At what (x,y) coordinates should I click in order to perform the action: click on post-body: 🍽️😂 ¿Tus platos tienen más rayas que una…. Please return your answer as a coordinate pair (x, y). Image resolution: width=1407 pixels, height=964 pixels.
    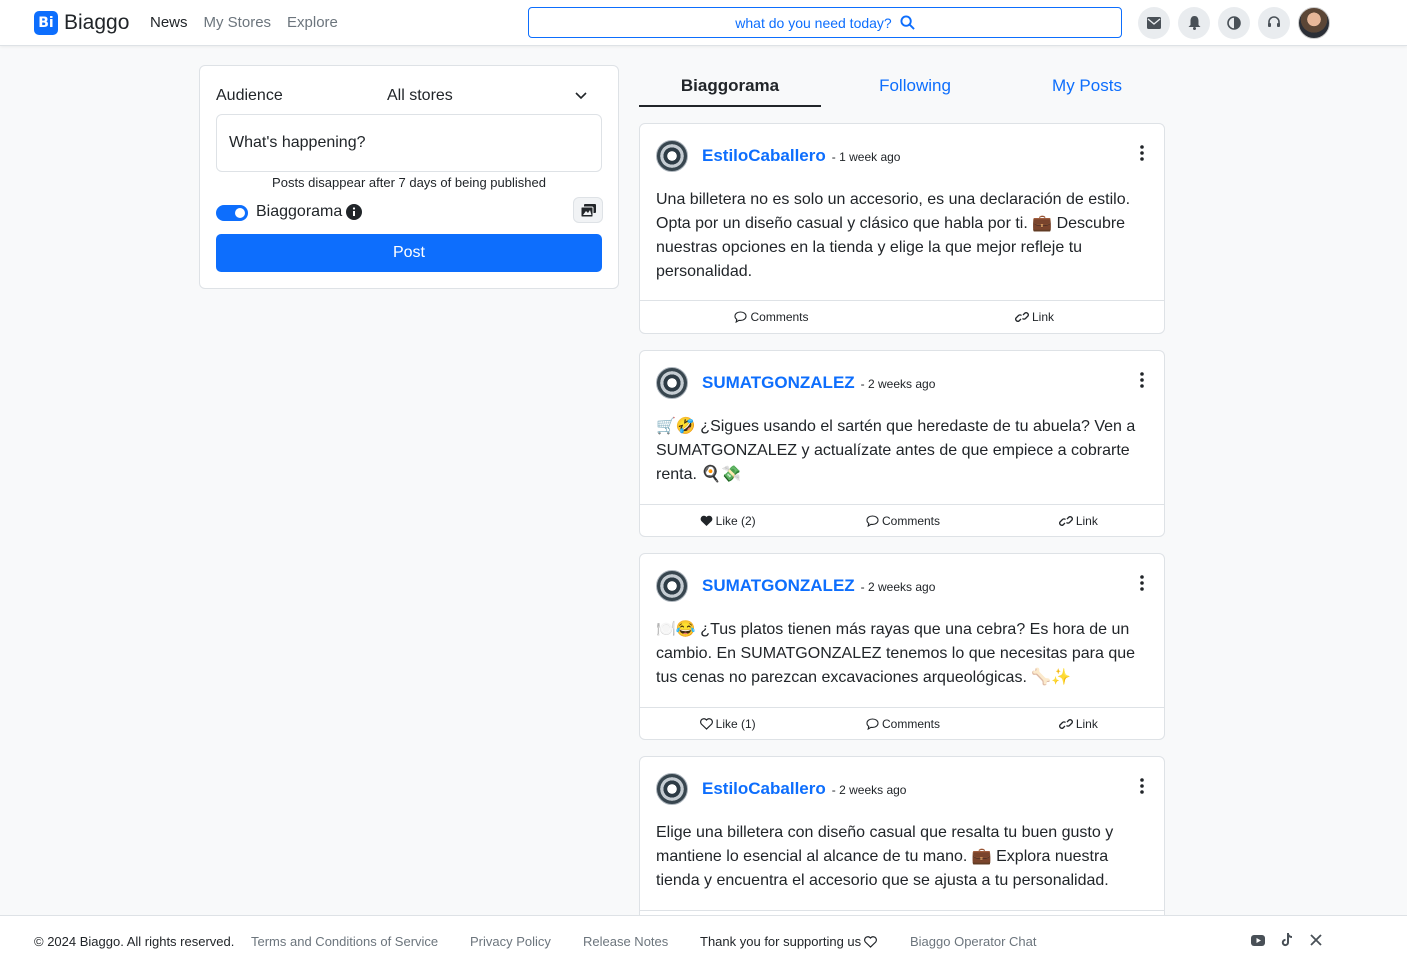
    Looking at the image, I should click on (896, 653).